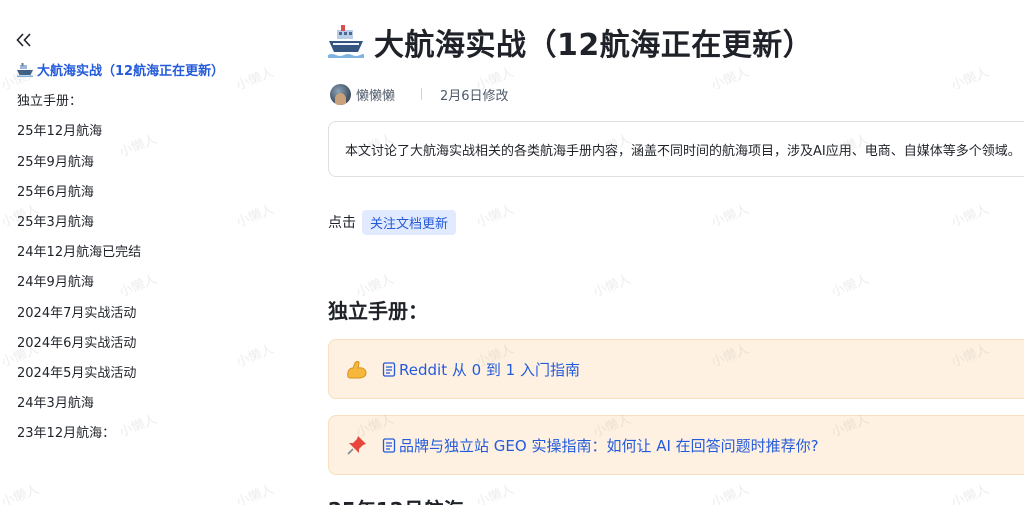  What do you see at coordinates (594, 45) in the screenshot?
I see `page-title: 大航海实战（12航海正在更新）` at bounding box center [594, 45].